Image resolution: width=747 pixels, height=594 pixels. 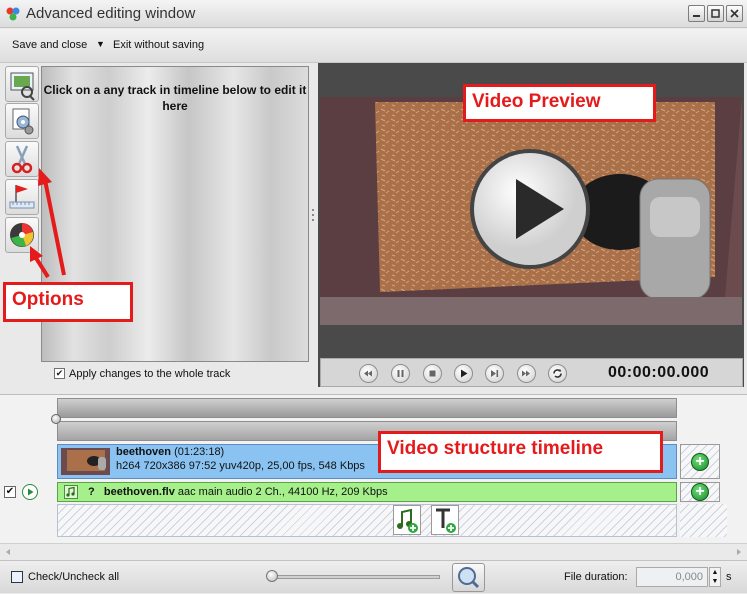 I want to click on zoom-slider-handle, so click(x=272, y=576).